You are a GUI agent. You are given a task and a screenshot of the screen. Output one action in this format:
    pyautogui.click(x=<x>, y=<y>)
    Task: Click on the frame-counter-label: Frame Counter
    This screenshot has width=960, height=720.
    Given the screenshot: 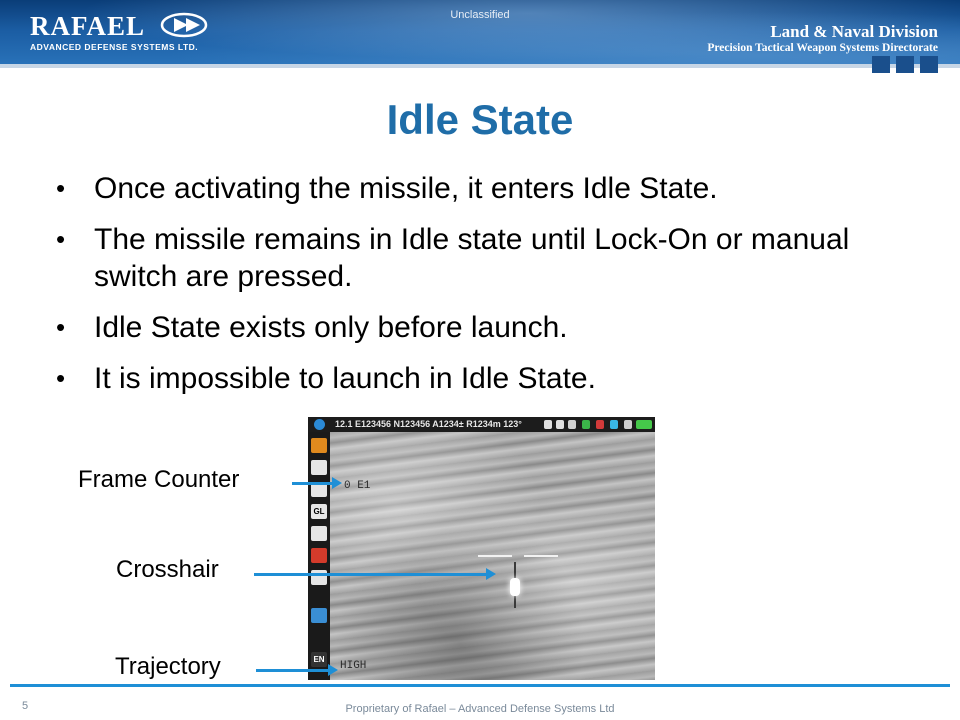 What is the action you would take?
    pyautogui.click(x=159, y=479)
    